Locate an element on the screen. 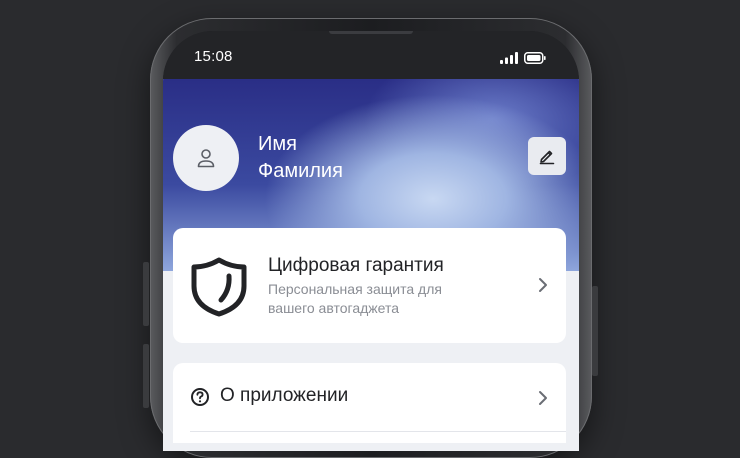 The height and width of the screenshot is (458, 740). power-button is located at coordinates (595, 331).